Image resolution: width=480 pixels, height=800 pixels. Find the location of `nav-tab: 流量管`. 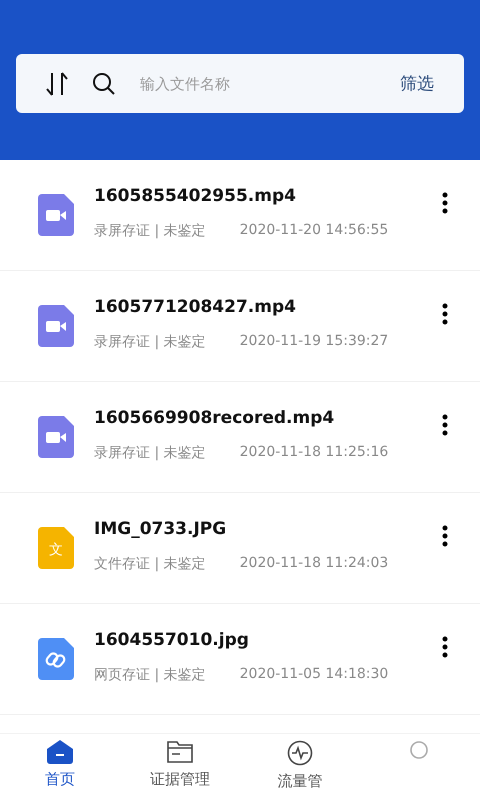

nav-tab: 流量管 is located at coordinates (300, 767).